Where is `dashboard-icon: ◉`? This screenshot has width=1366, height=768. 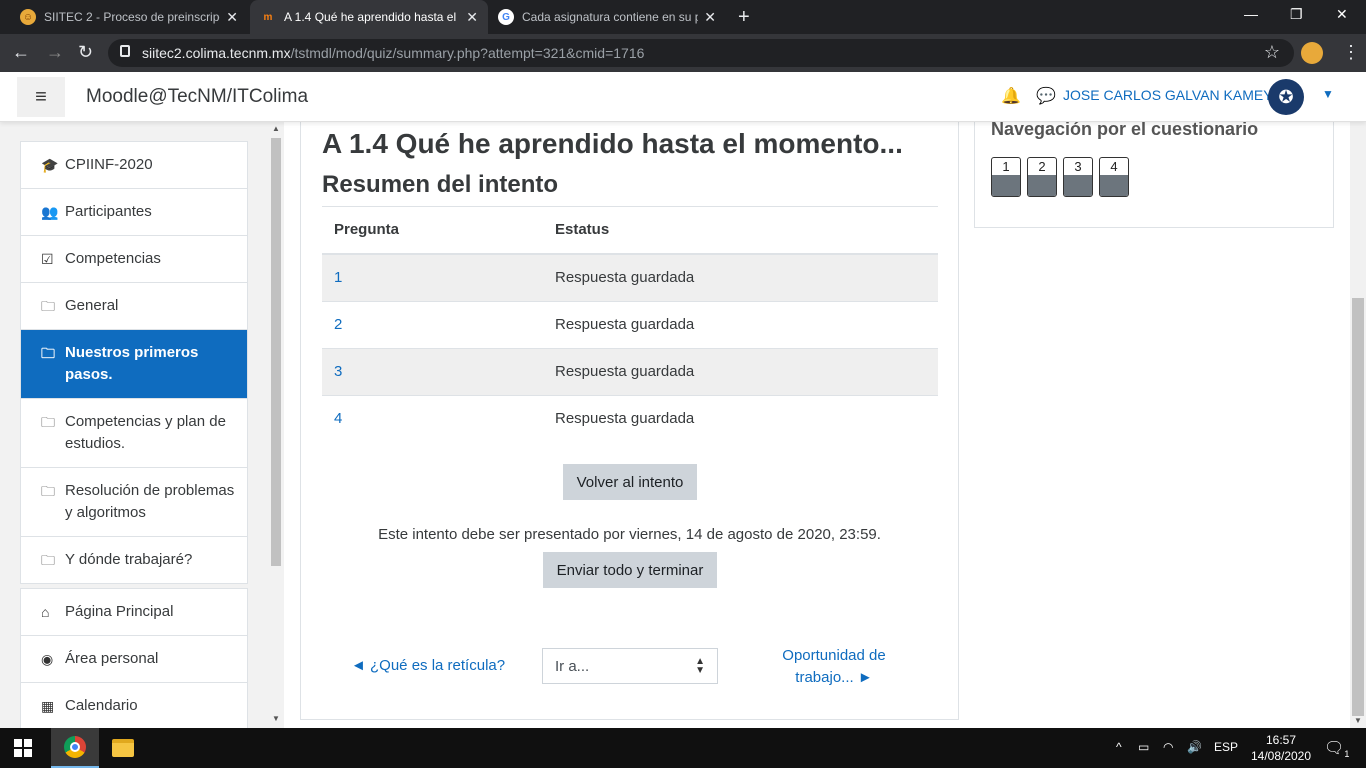 dashboard-icon: ◉ is located at coordinates (47, 659).